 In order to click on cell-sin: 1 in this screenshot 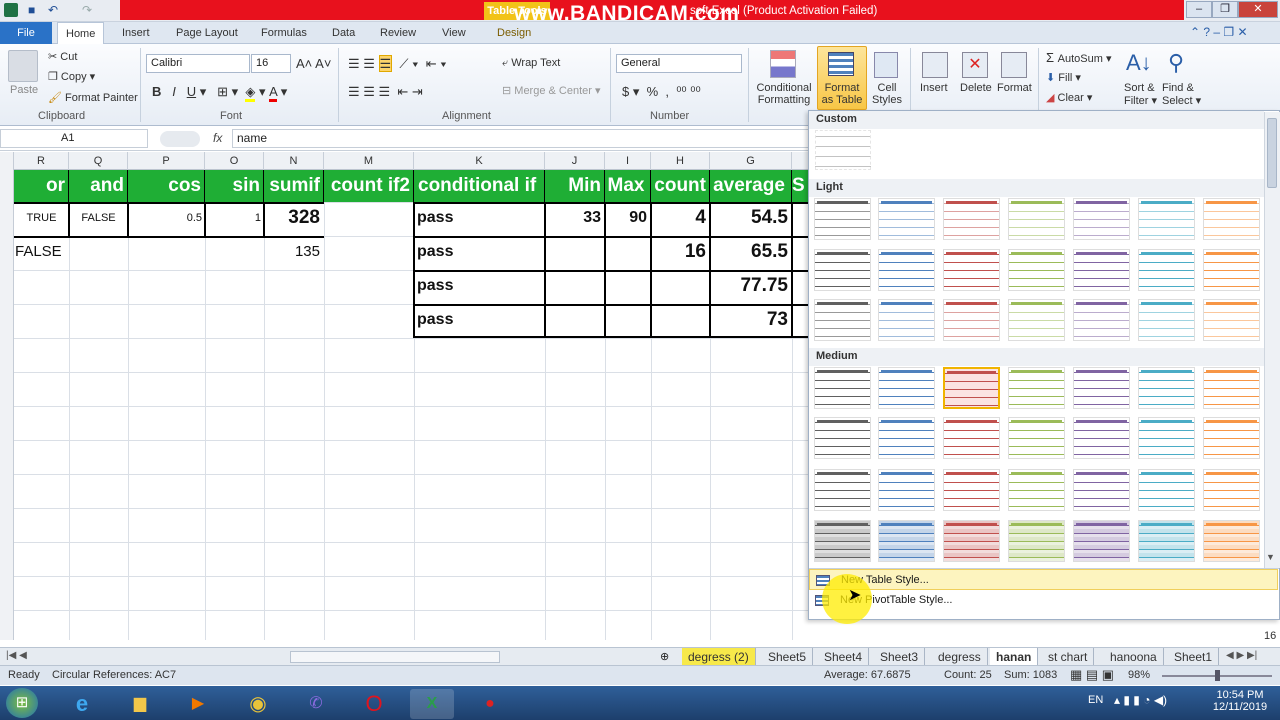, I will do `click(233, 218)`.